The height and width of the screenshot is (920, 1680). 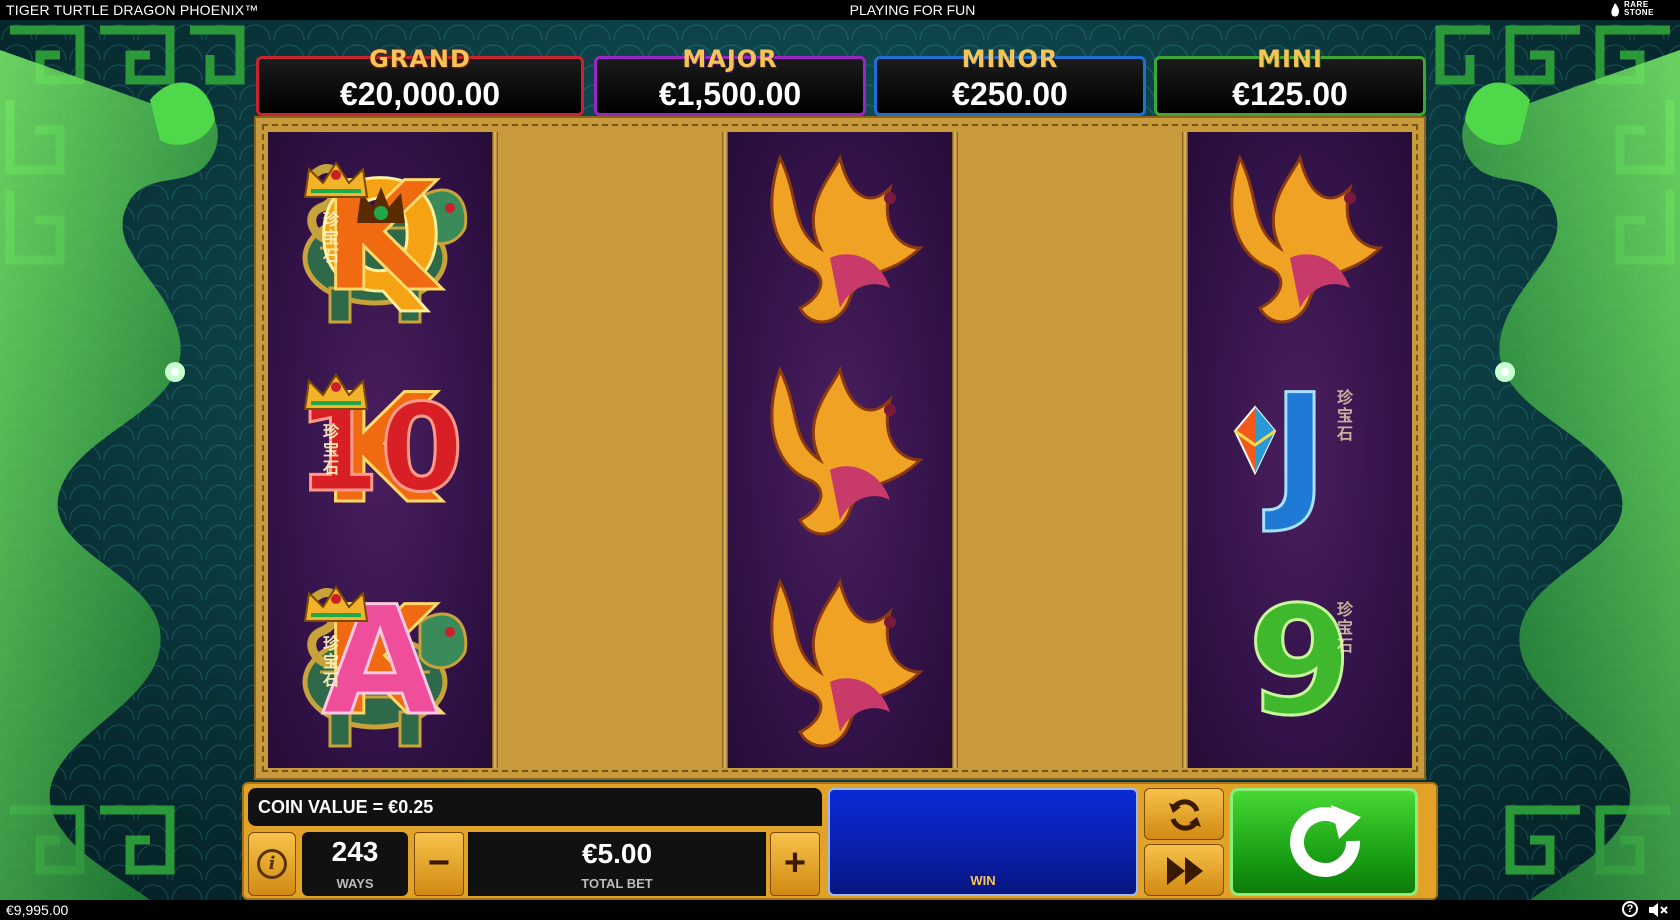 What do you see at coordinates (1010, 59) in the screenshot?
I see `jackpot-minor-label: MINOR` at bounding box center [1010, 59].